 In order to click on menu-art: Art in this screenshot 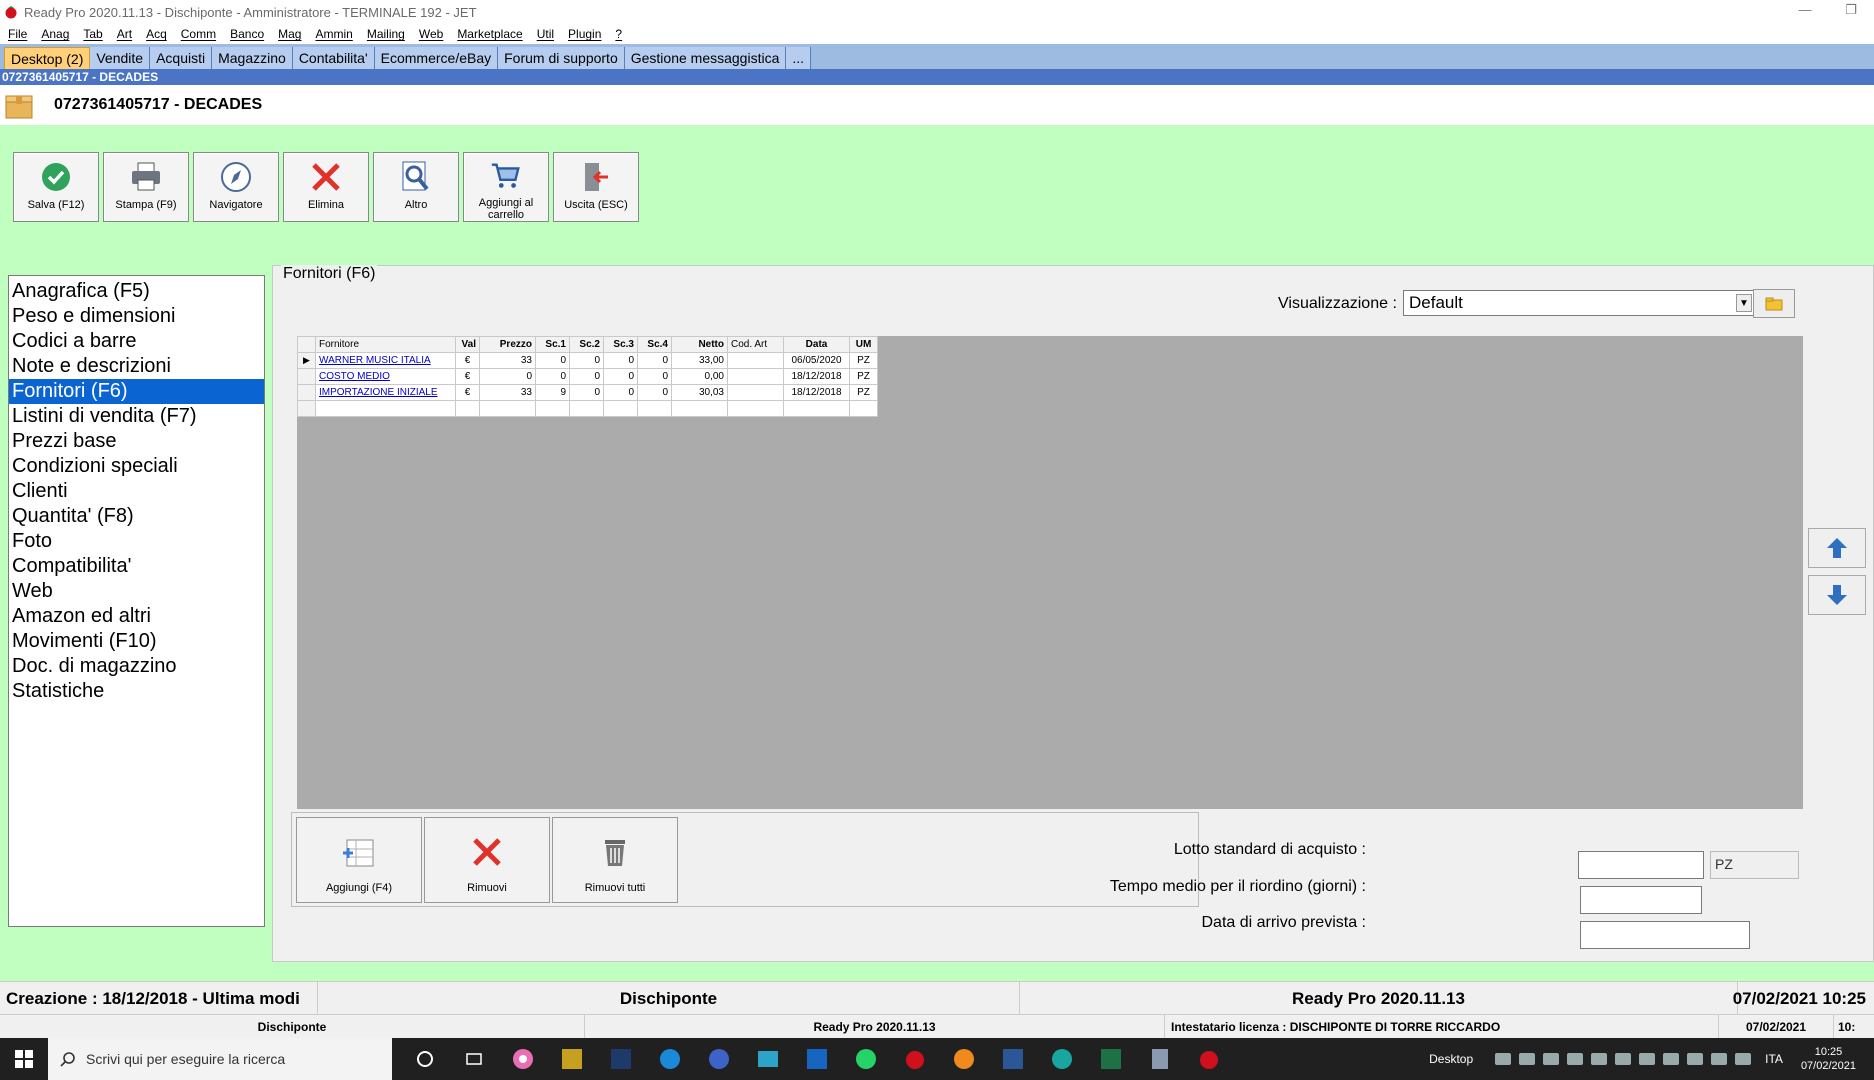, I will do `click(124, 34)`.